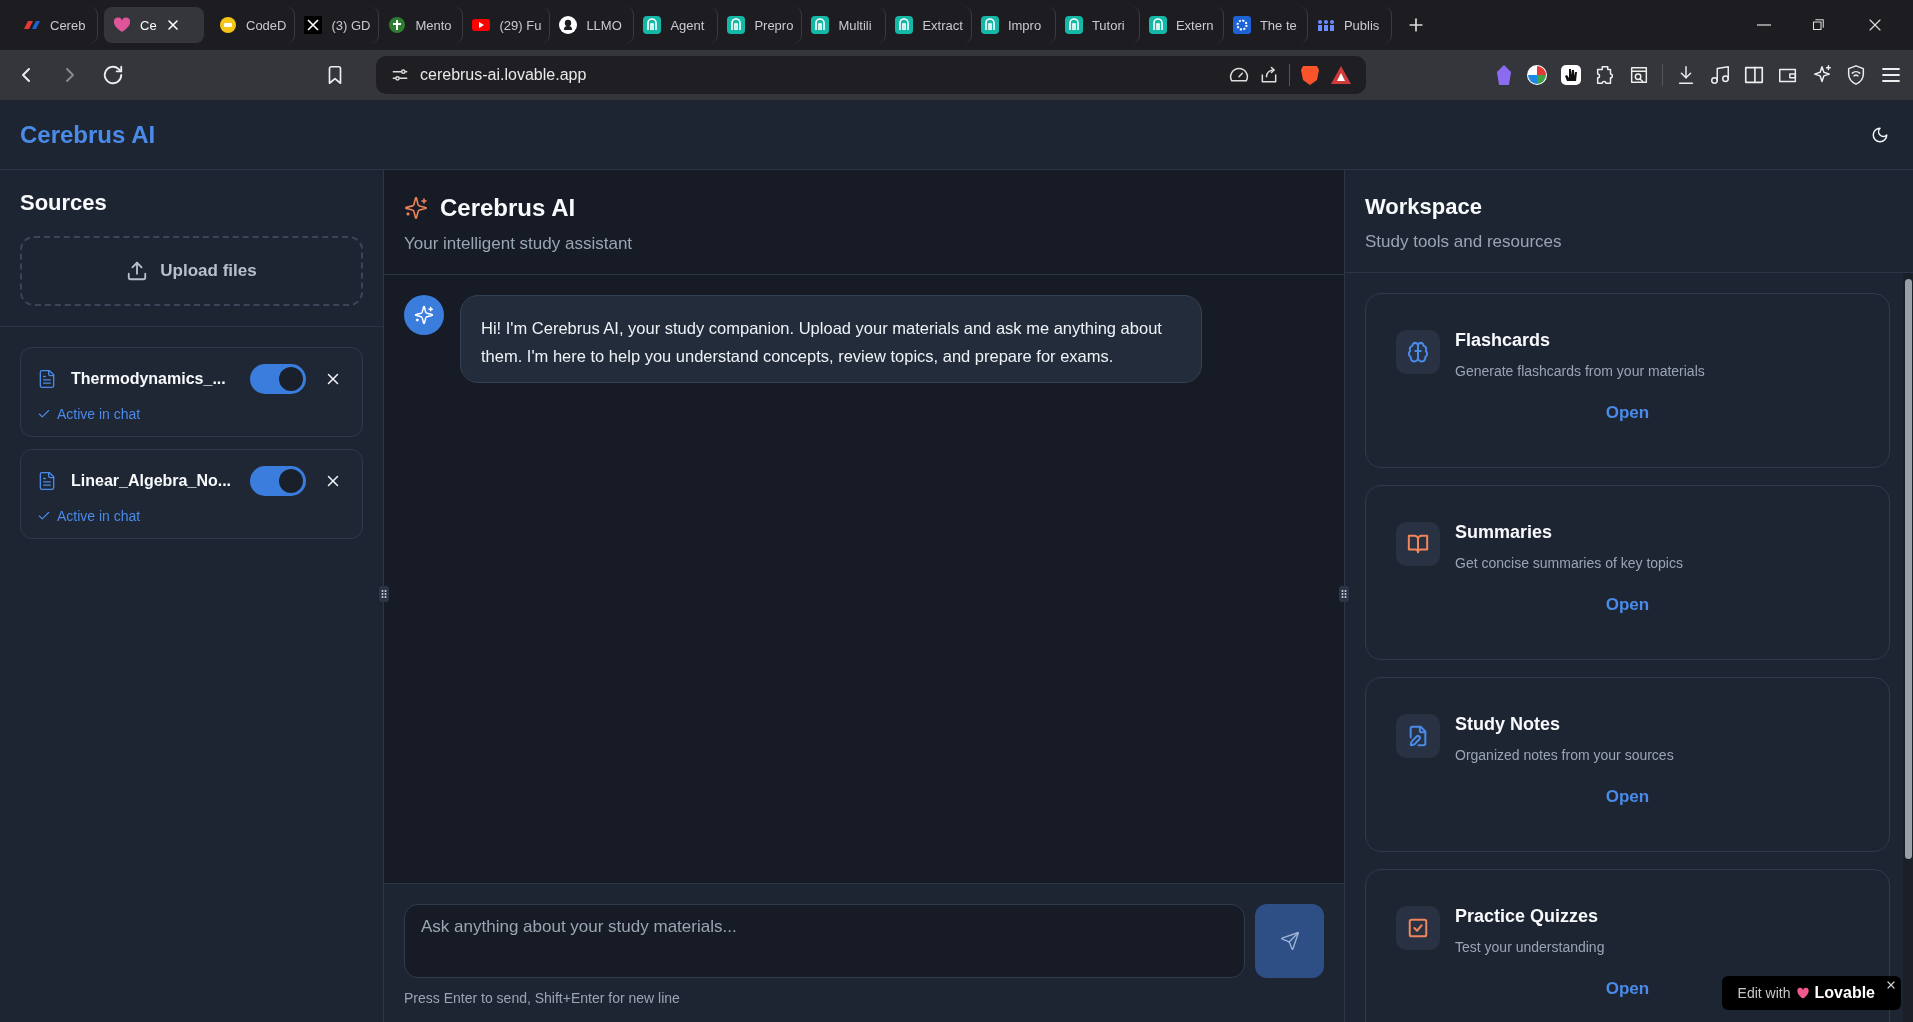 The image size is (1913, 1022). What do you see at coordinates (519, 244) in the screenshot?
I see `chat-subtitle: Your intelligent study assistant` at bounding box center [519, 244].